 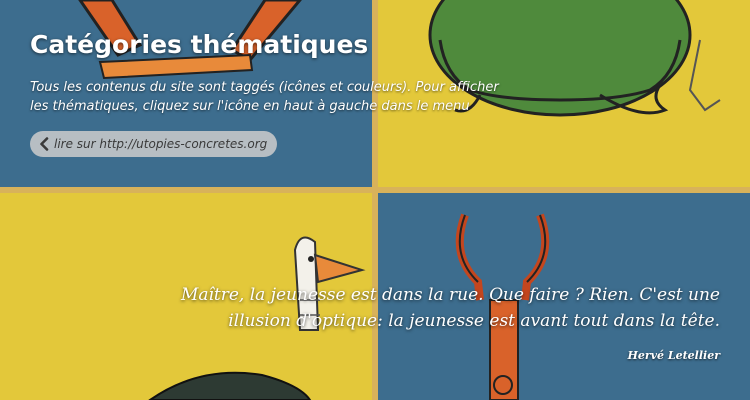 I want to click on quote-author: Hervé Letellier, so click(x=673, y=355).